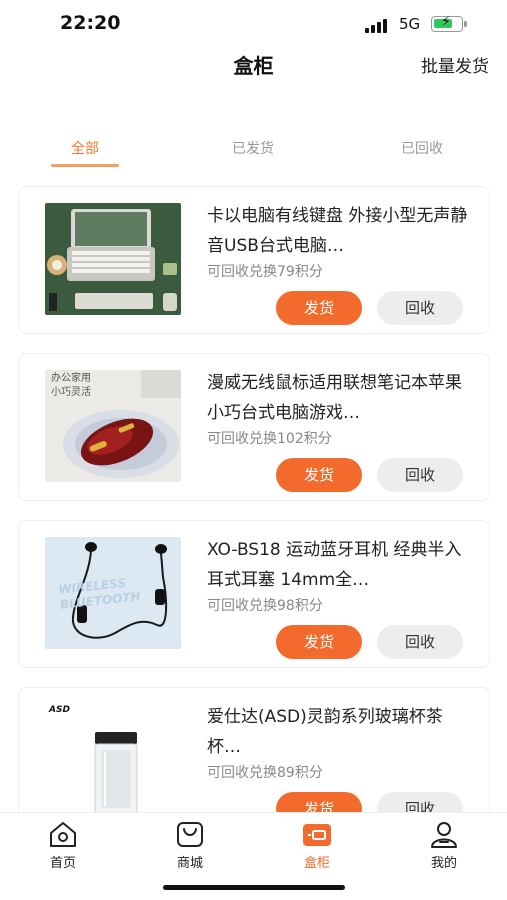 This screenshot has height=900, width=507. I want to click on tab-active-indicator, so click(85, 165).